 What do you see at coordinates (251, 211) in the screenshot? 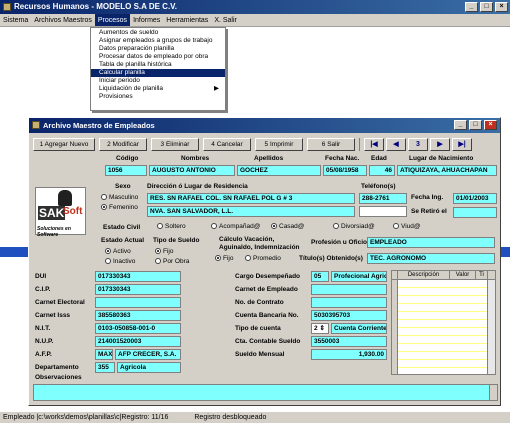
I see `direccion-line2-field: NVA. SAN SALVADOR, L.L.` at bounding box center [251, 211].